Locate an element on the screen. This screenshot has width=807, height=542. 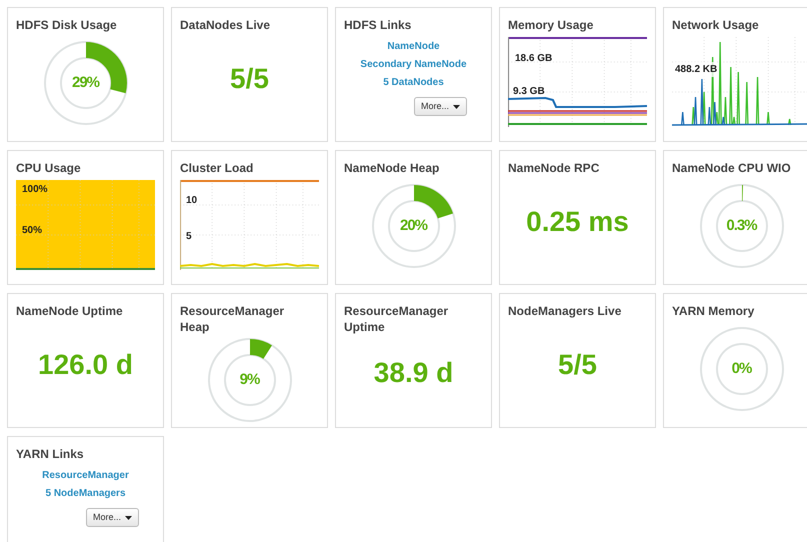
widget-title: HDFS Links is located at coordinates (377, 25).